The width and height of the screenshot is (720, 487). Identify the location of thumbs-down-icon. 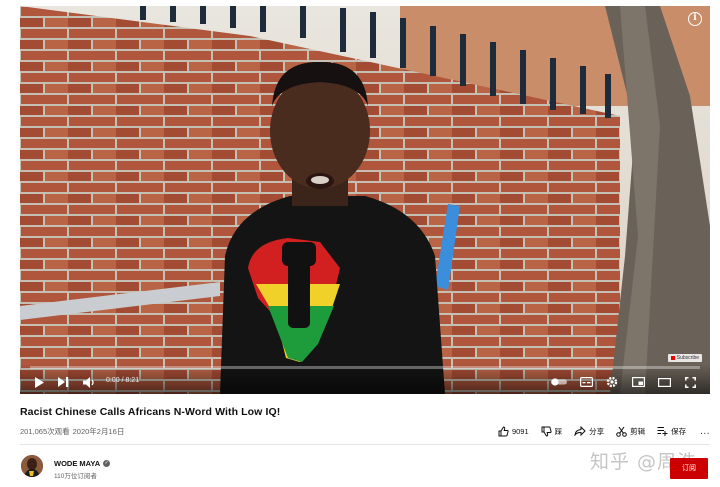
(546, 431).